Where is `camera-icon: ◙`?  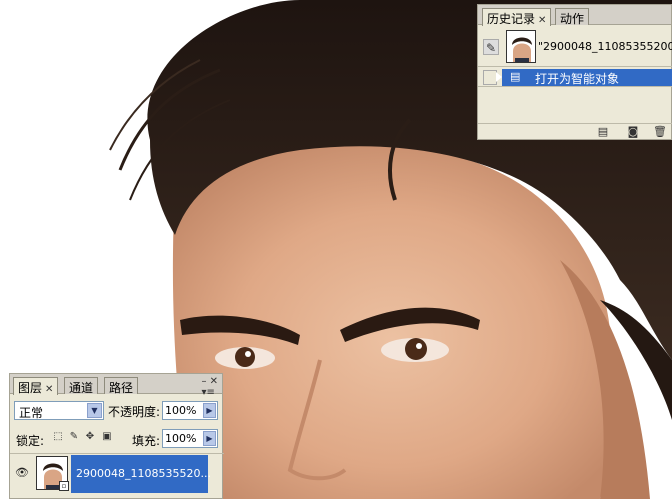 camera-icon: ◙ is located at coordinates (633, 131).